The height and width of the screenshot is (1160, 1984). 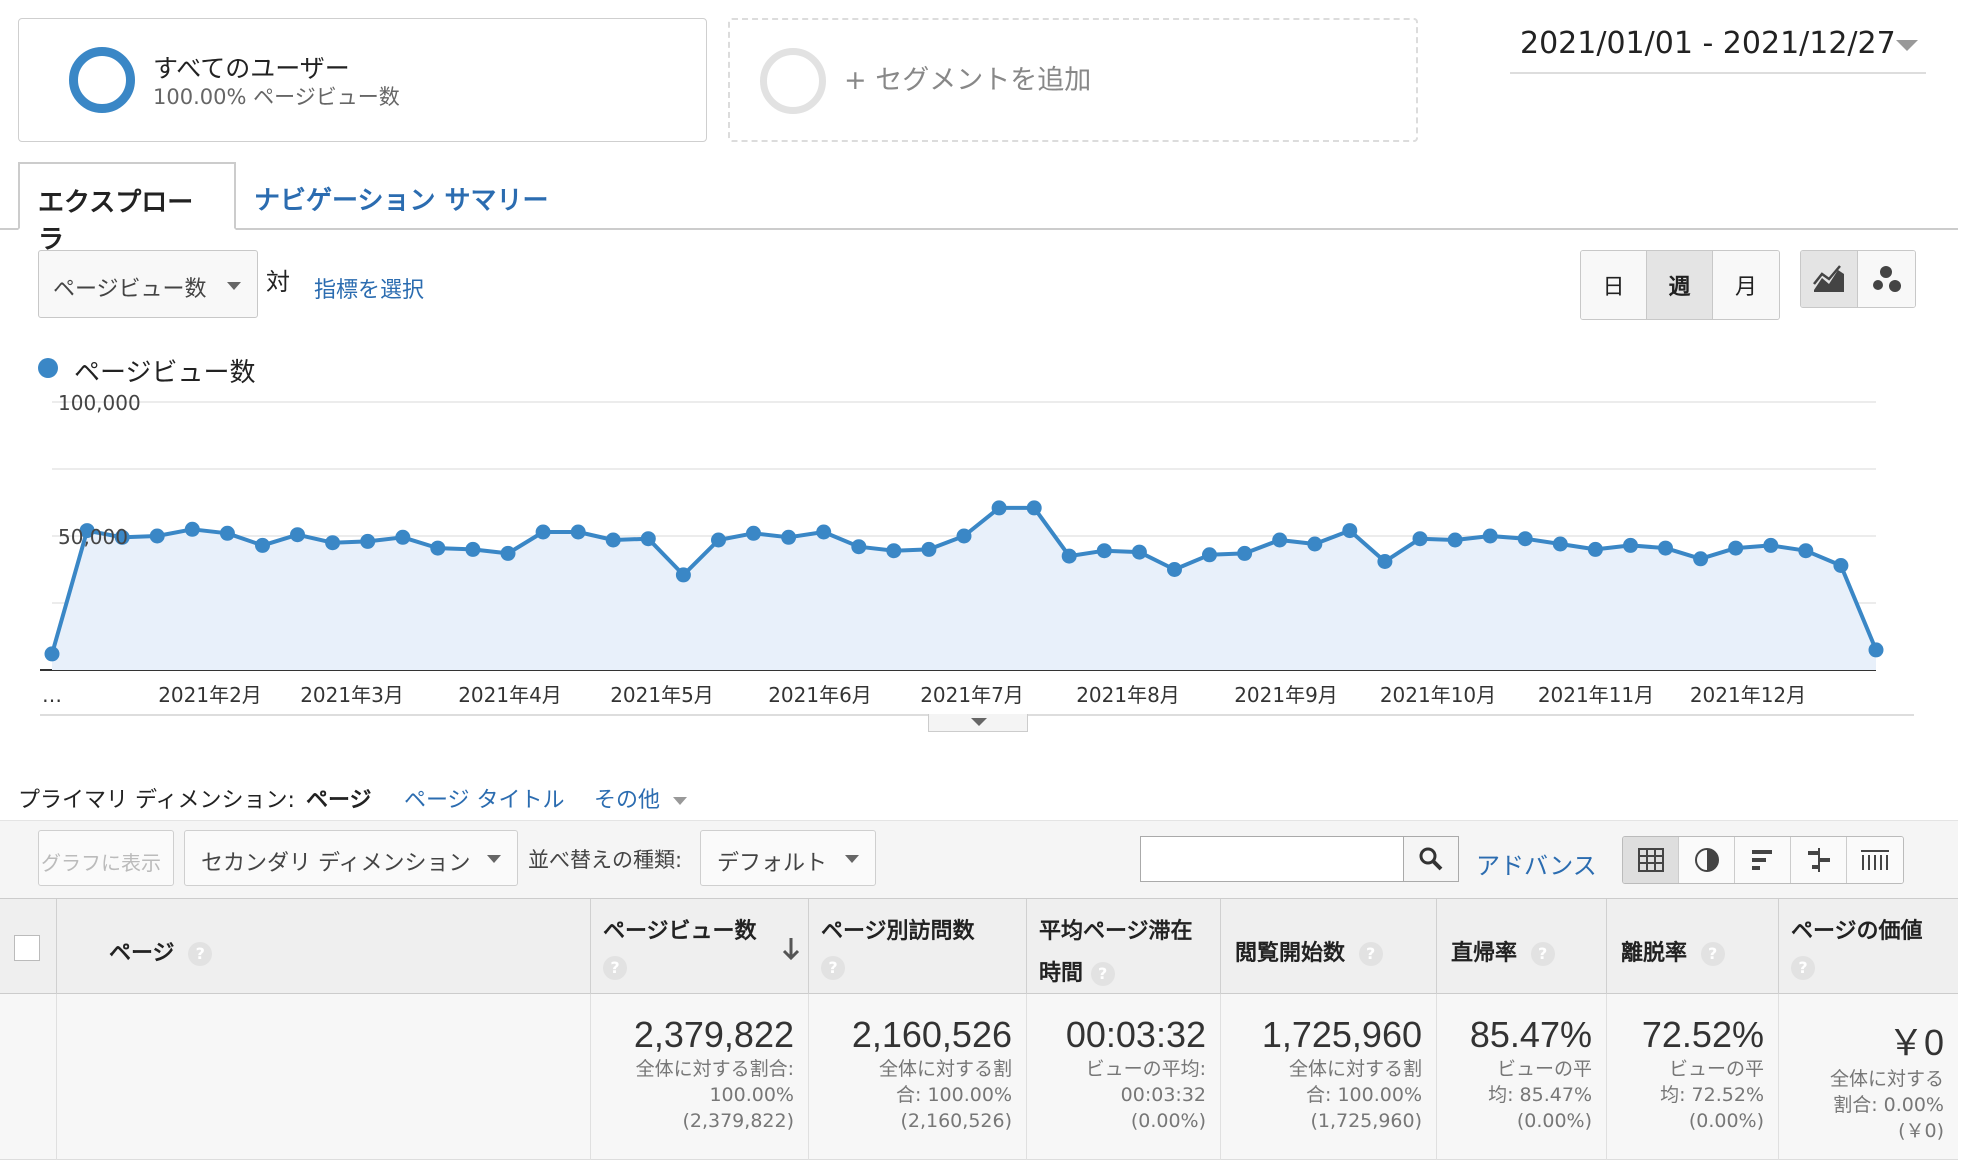 I want to click on x-tick-label: 2021年7月, so click(x=972, y=695).